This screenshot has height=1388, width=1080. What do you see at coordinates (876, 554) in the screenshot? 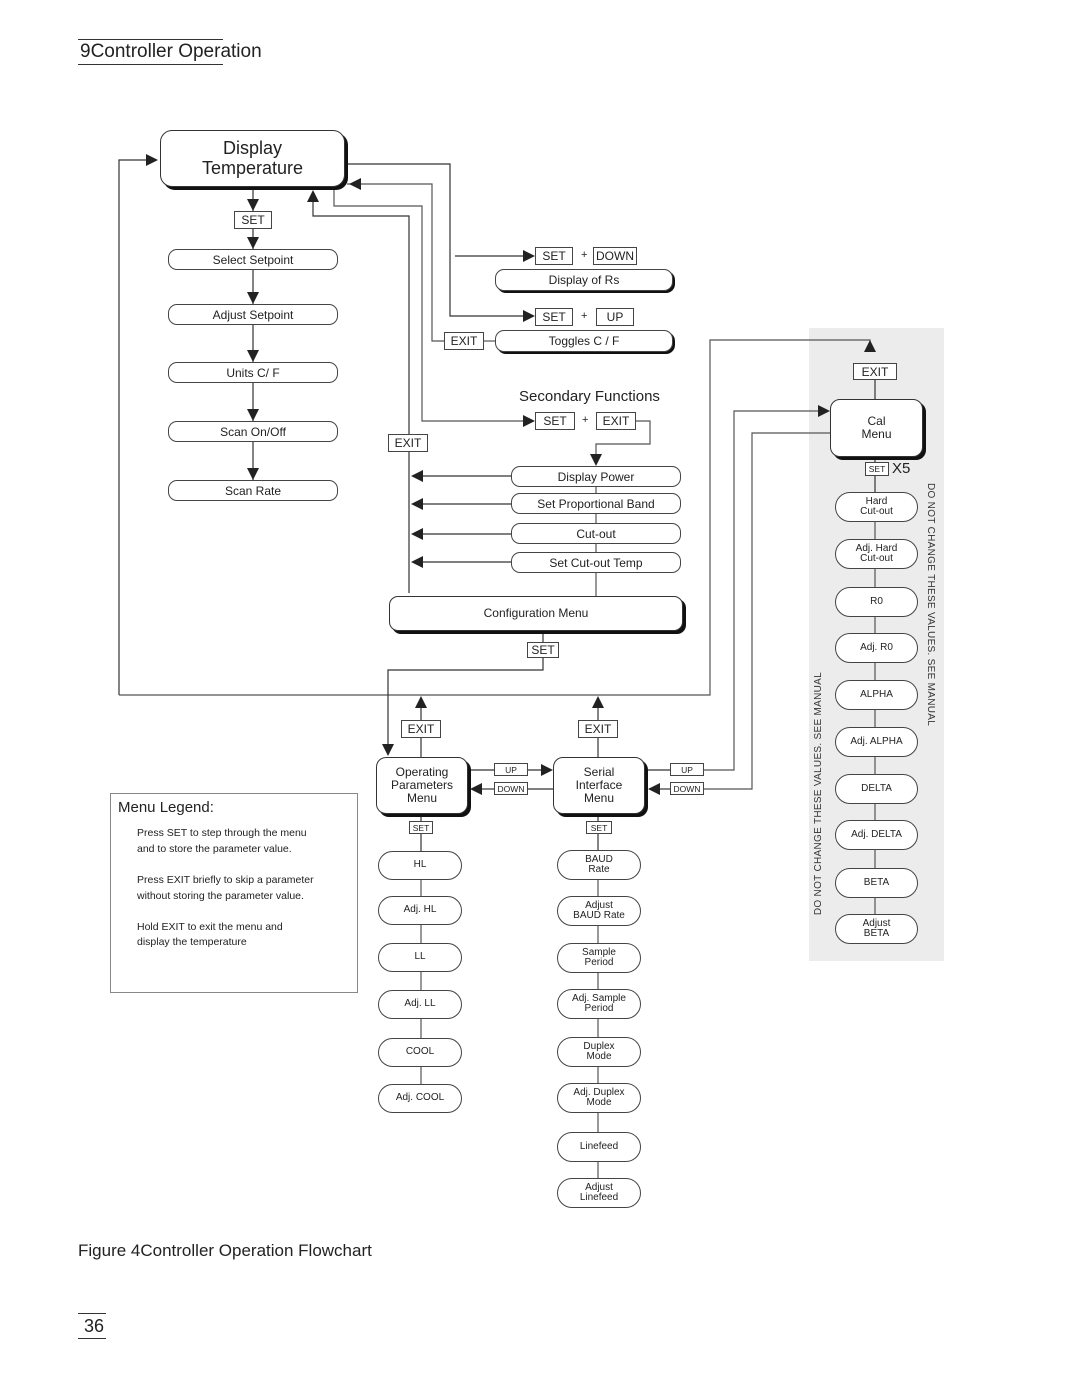
I see `calibration-item: Adj. Hard Cut-out` at bounding box center [876, 554].